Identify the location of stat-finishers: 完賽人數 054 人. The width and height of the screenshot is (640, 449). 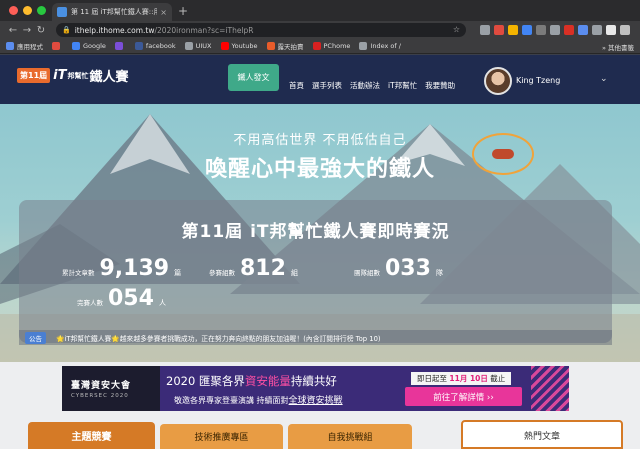
(121, 298).